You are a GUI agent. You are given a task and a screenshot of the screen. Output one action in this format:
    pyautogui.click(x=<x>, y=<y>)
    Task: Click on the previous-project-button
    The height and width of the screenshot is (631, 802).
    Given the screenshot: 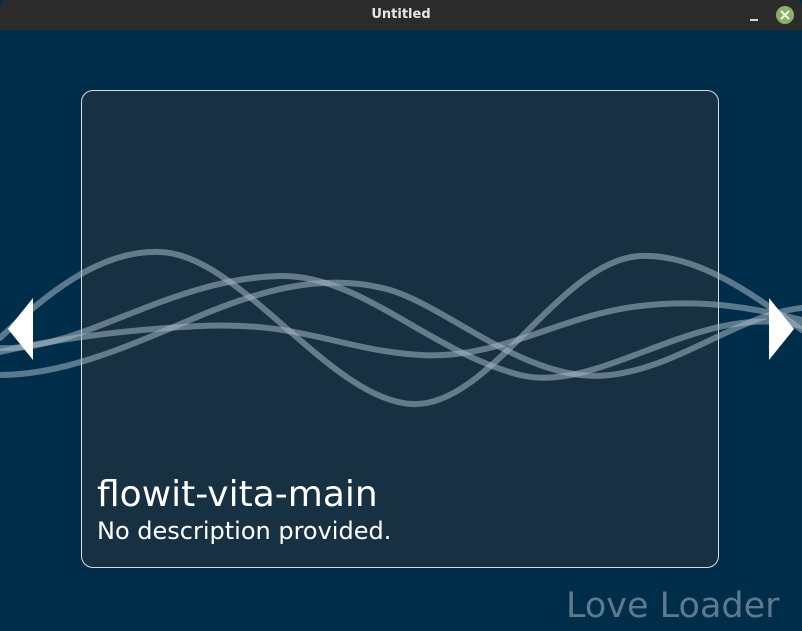 What is the action you would take?
    pyautogui.click(x=21, y=329)
    